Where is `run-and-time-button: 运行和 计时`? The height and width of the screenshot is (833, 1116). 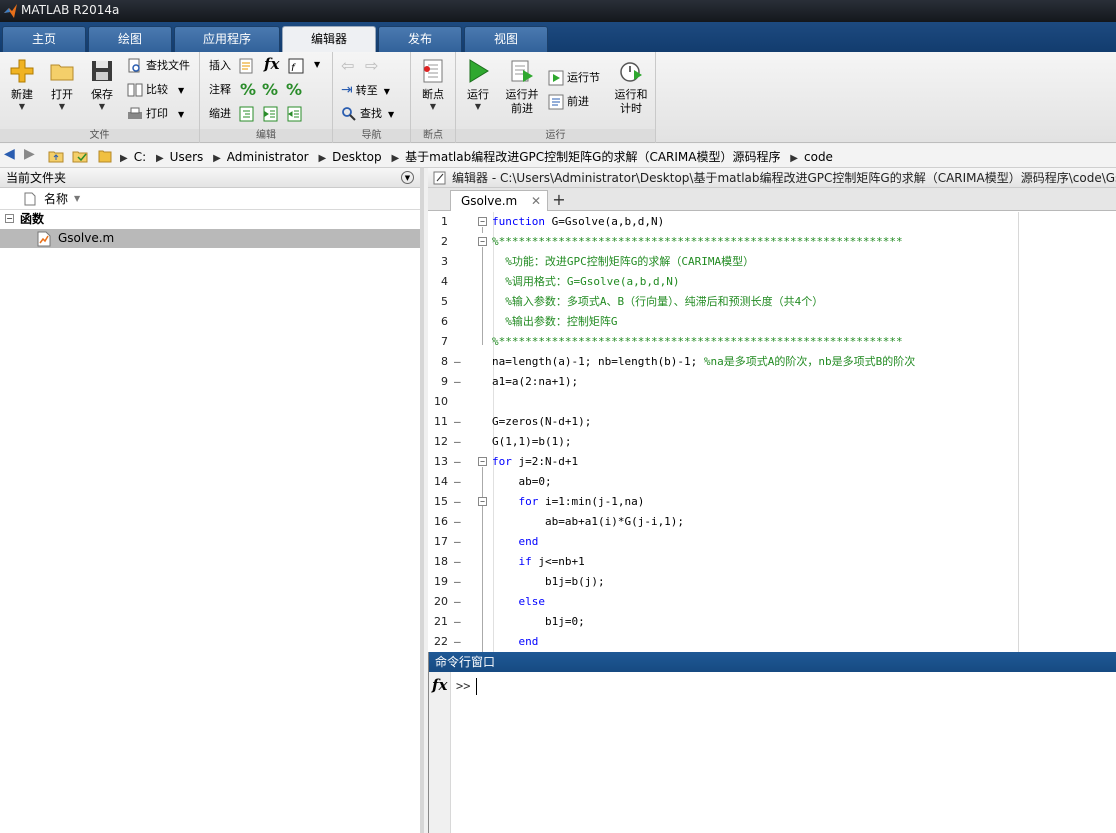
run-and-time-button: 运行和 计时 is located at coordinates (631, 91).